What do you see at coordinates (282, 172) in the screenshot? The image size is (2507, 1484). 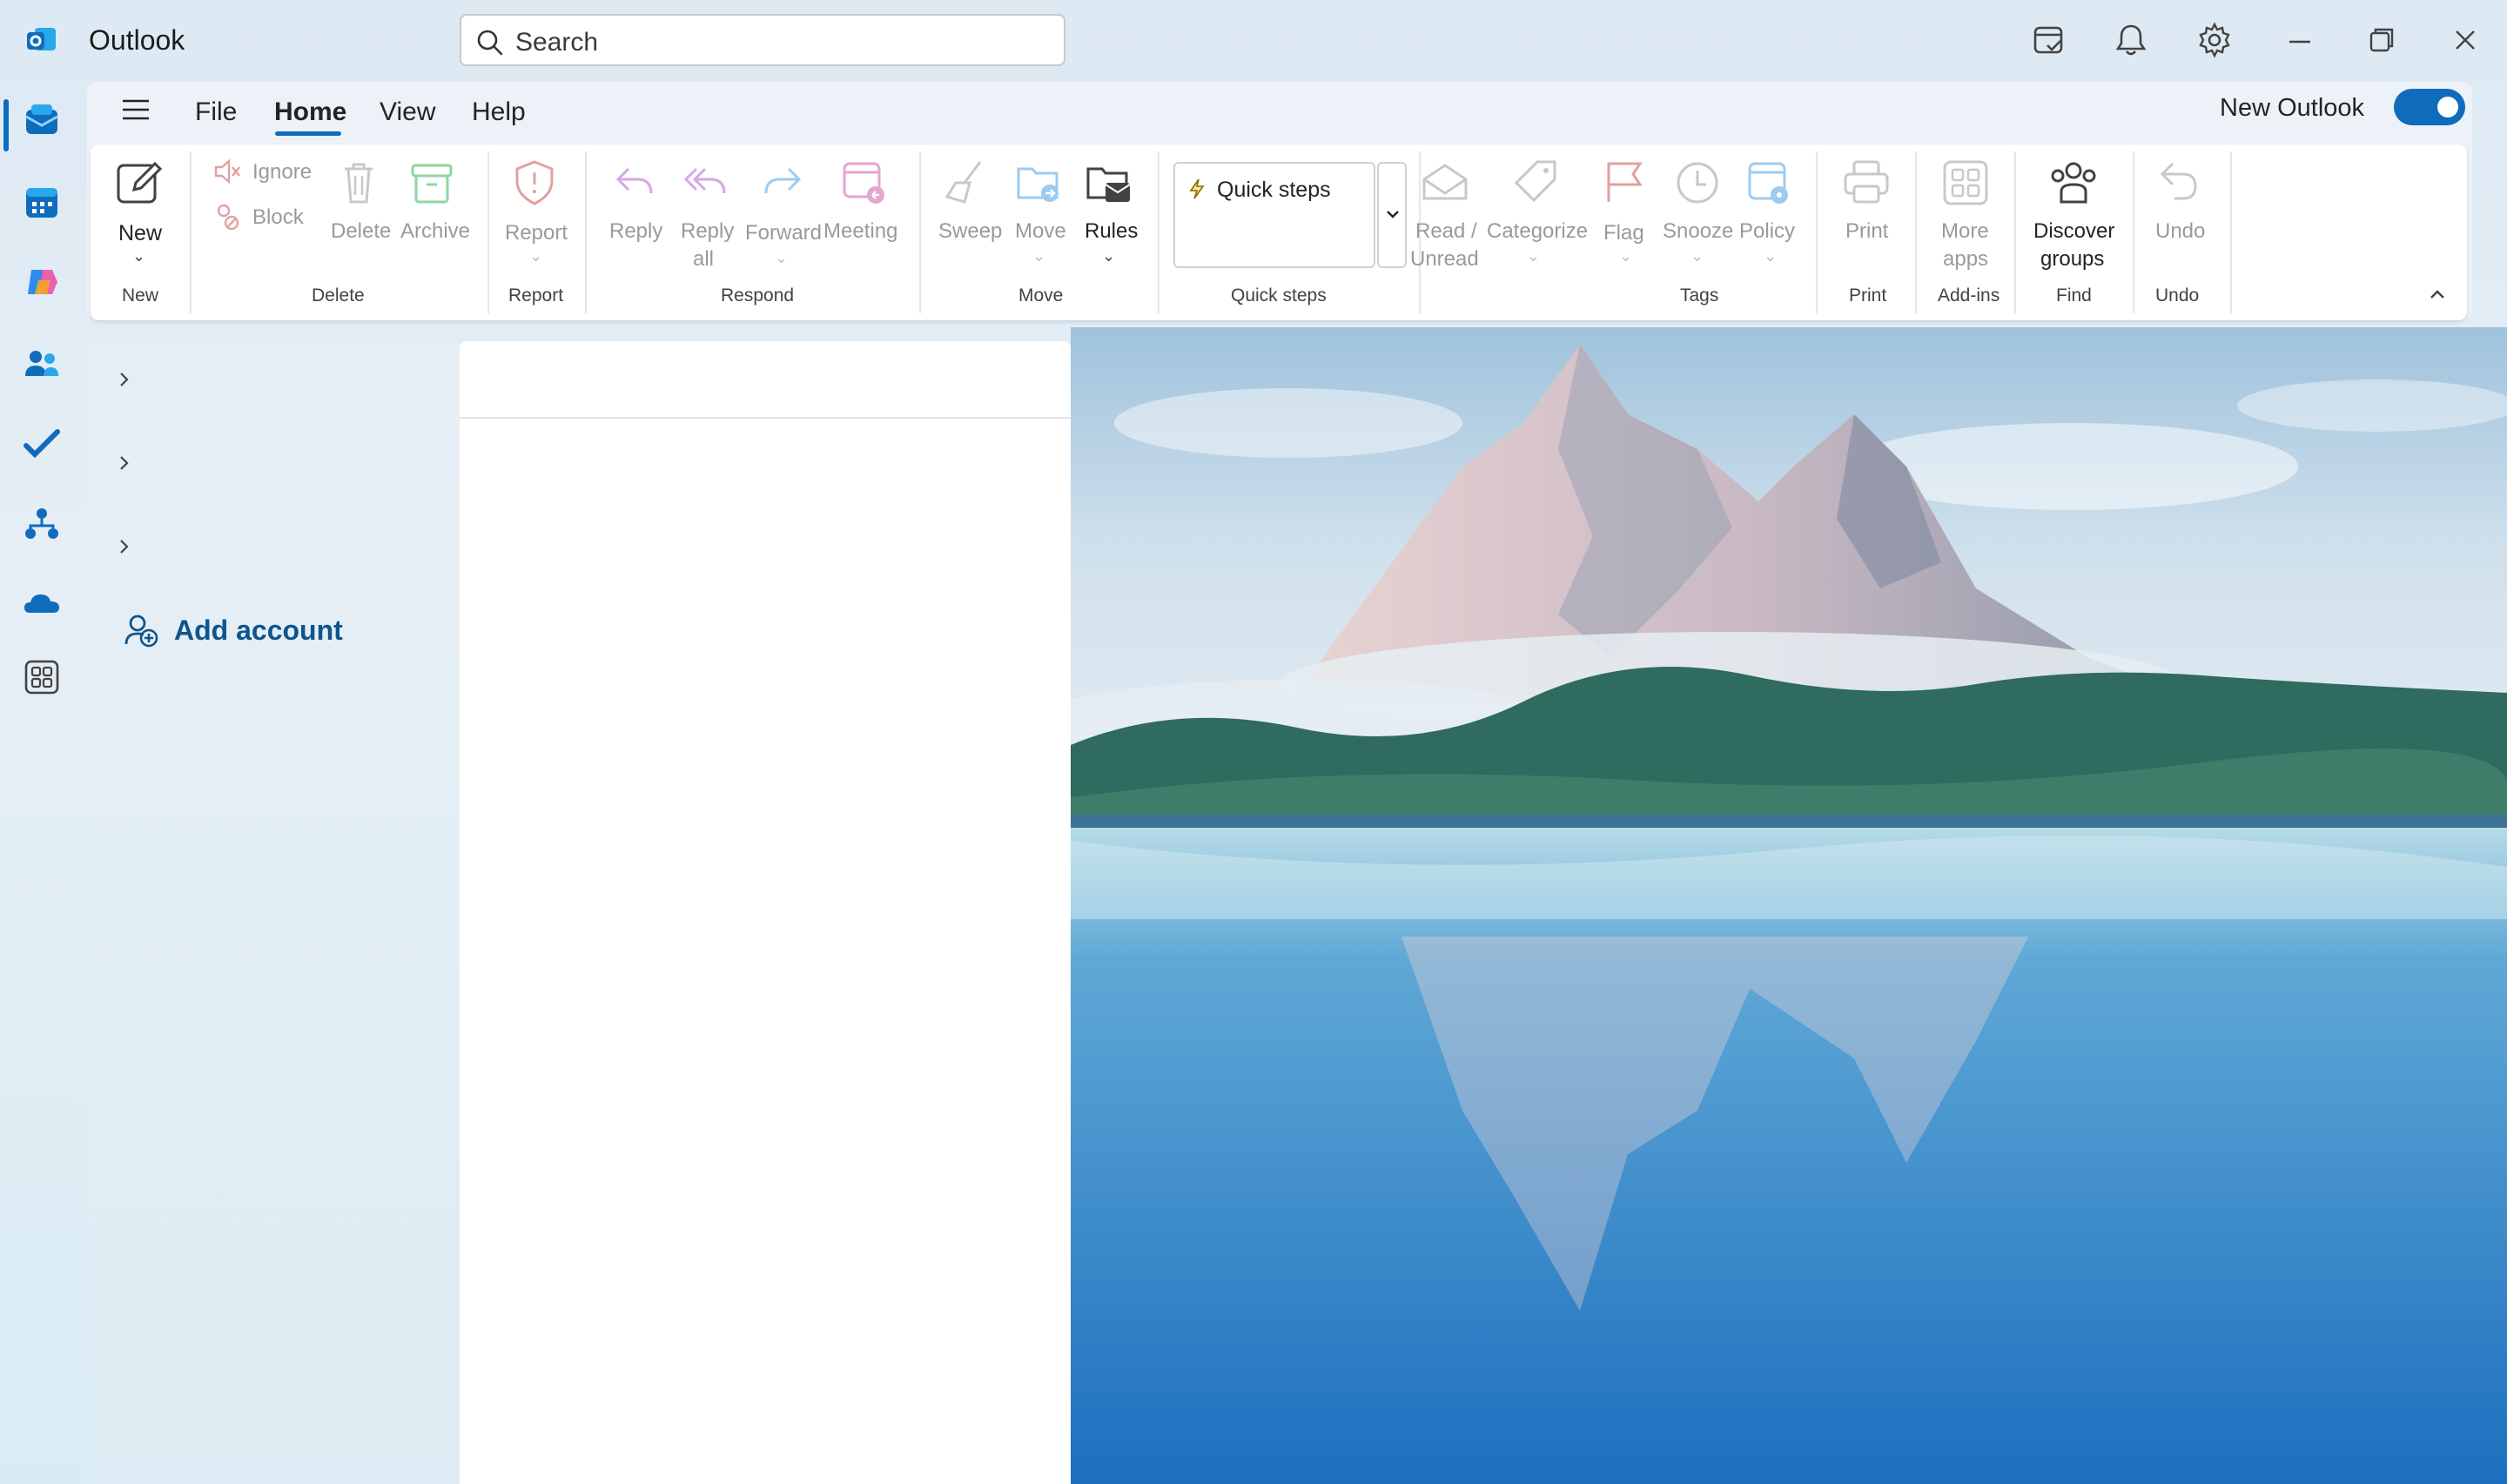 I see `ignore-button: Ignore` at bounding box center [282, 172].